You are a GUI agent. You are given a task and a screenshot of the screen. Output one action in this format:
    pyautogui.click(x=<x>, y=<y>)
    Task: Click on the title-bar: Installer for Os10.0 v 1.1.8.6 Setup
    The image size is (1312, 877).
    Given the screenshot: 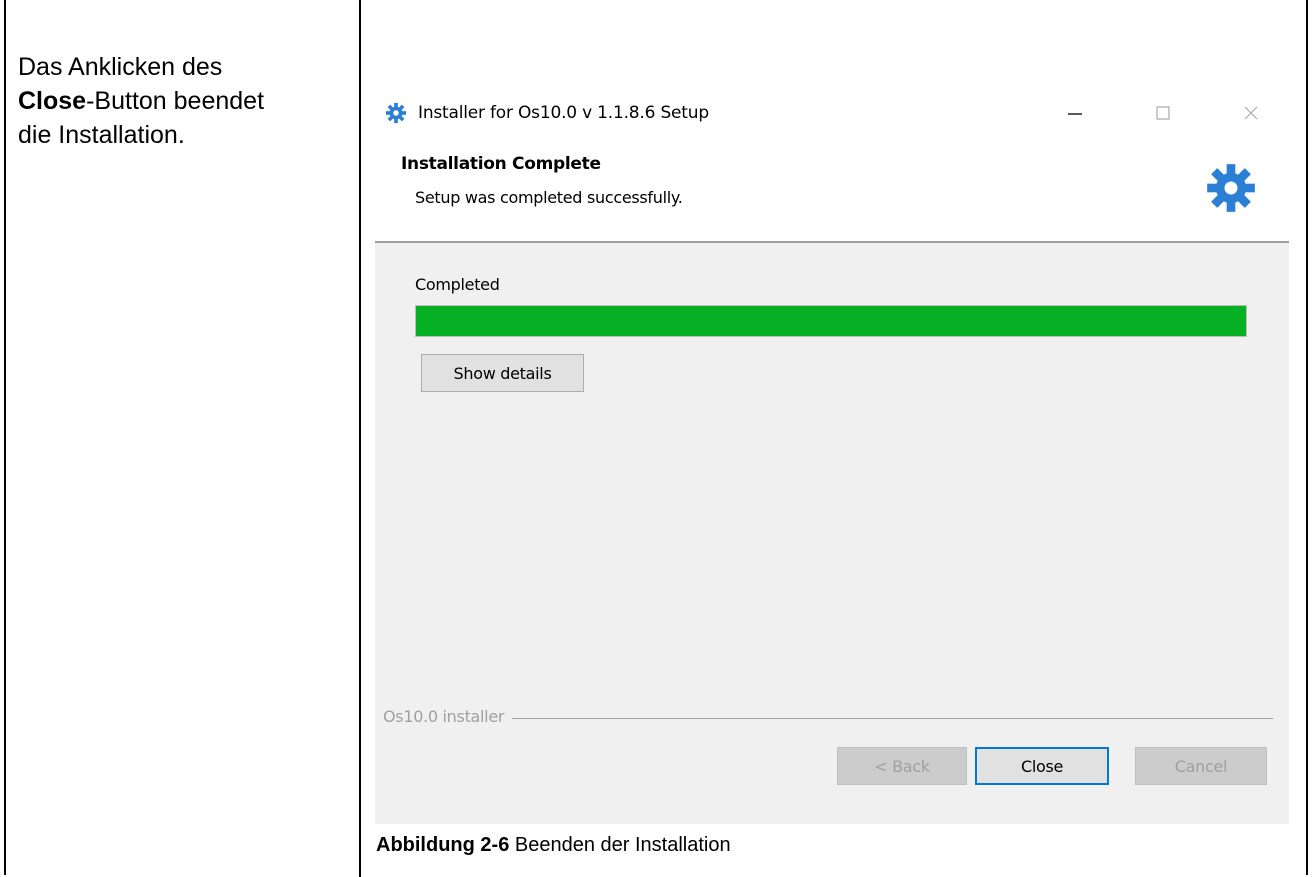 What is the action you would take?
    pyautogui.click(x=832, y=115)
    